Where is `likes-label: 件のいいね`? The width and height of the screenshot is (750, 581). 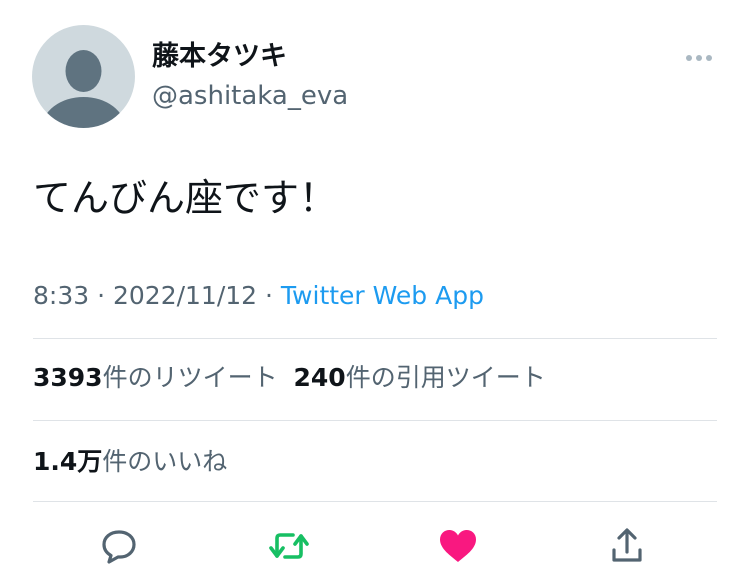 likes-label: 件のいいね is located at coordinates (165, 461).